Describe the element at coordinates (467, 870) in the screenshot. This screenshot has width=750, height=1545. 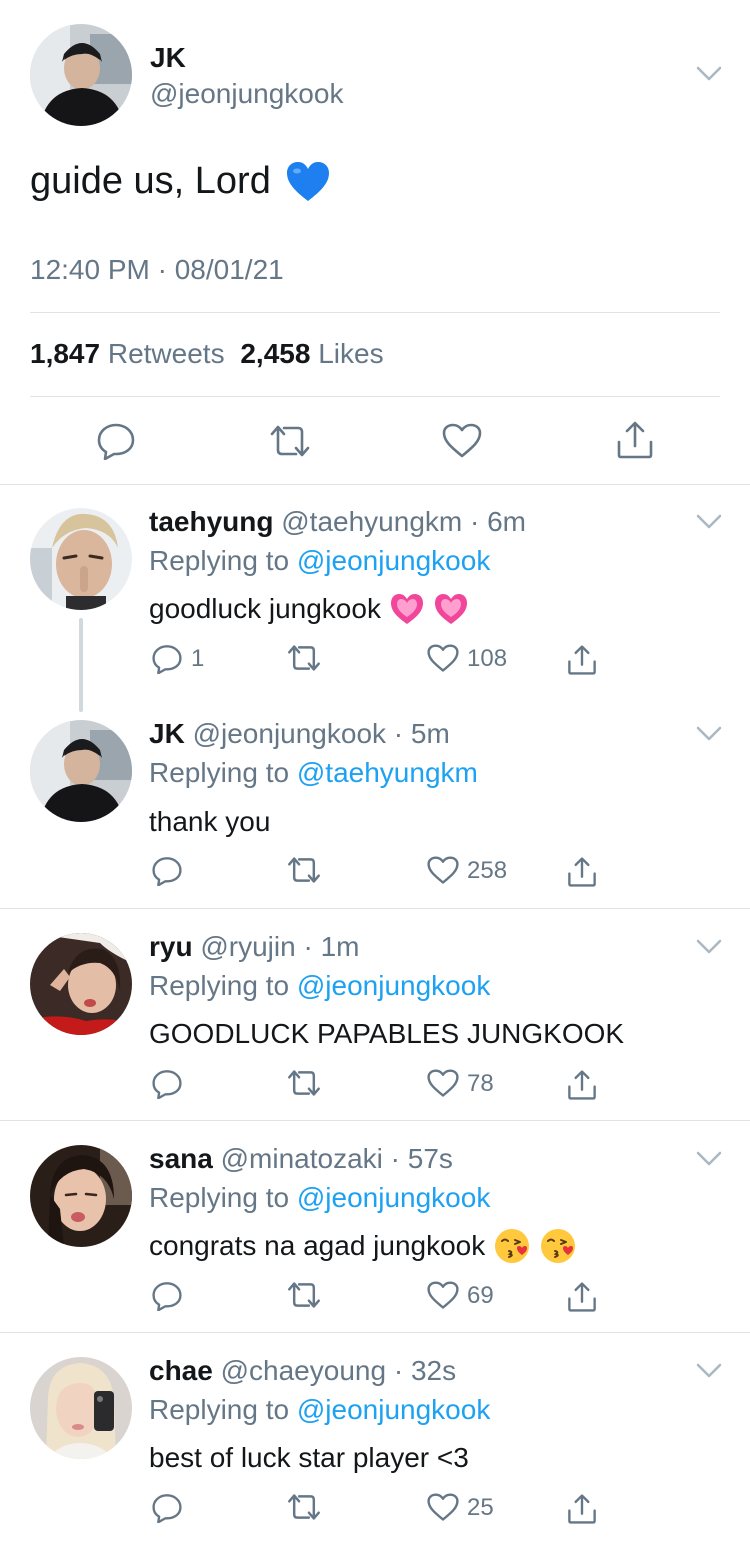
I see `like-action: 258` at that location.